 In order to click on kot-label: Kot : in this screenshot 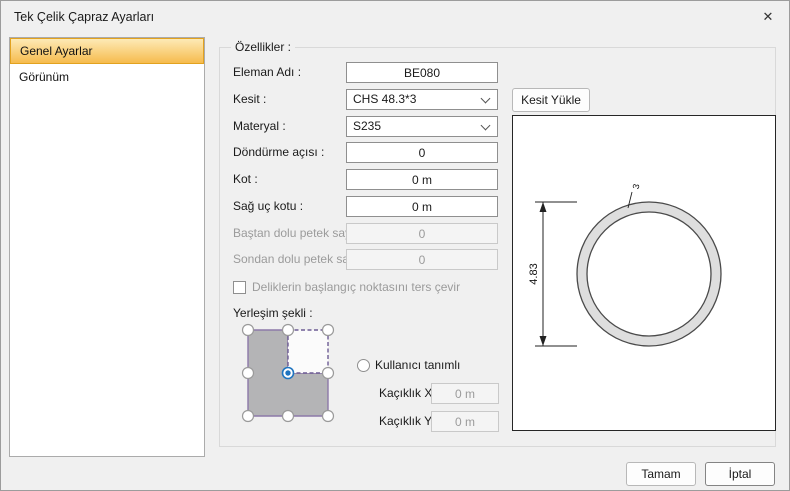, I will do `click(245, 179)`.